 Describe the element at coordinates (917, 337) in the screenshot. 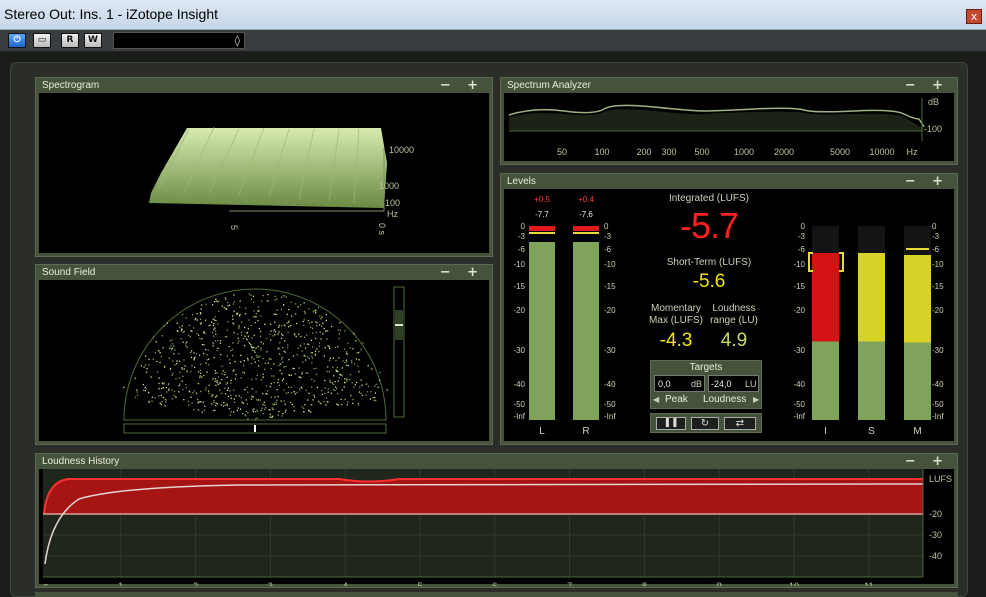

I see `momentary-fill` at that location.